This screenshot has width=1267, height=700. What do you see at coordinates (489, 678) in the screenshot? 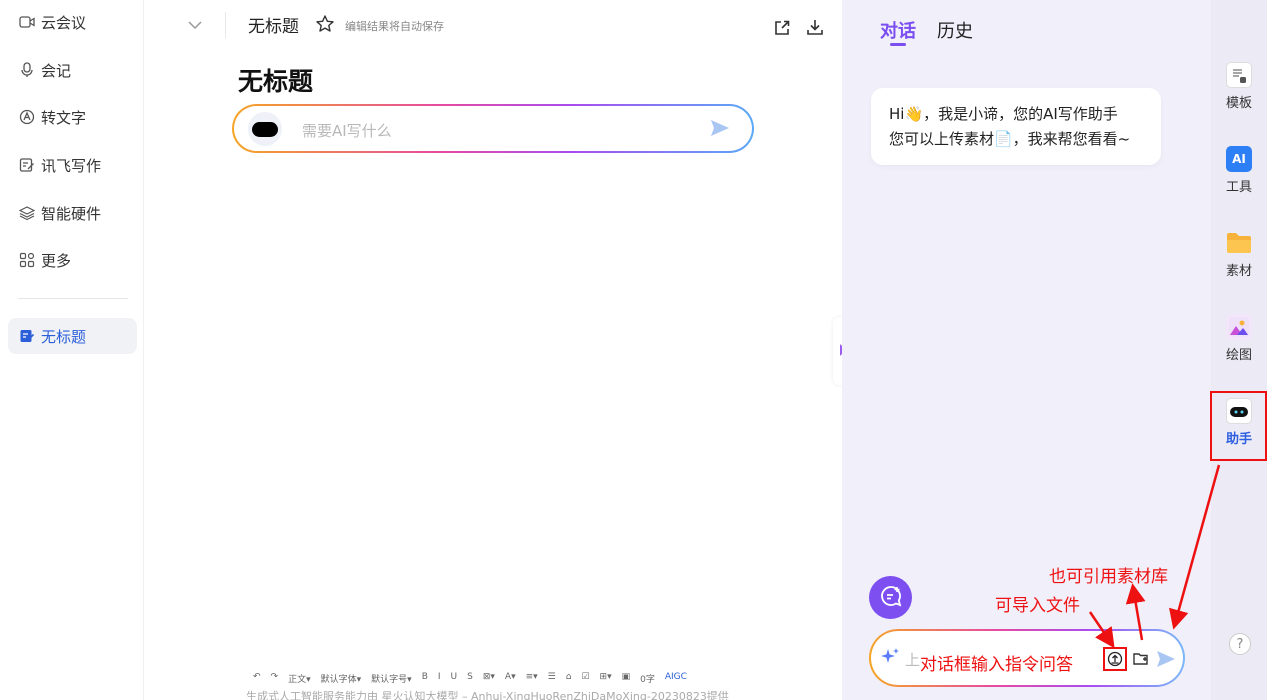
I see `highlight-button: ⊠▾` at bounding box center [489, 678].